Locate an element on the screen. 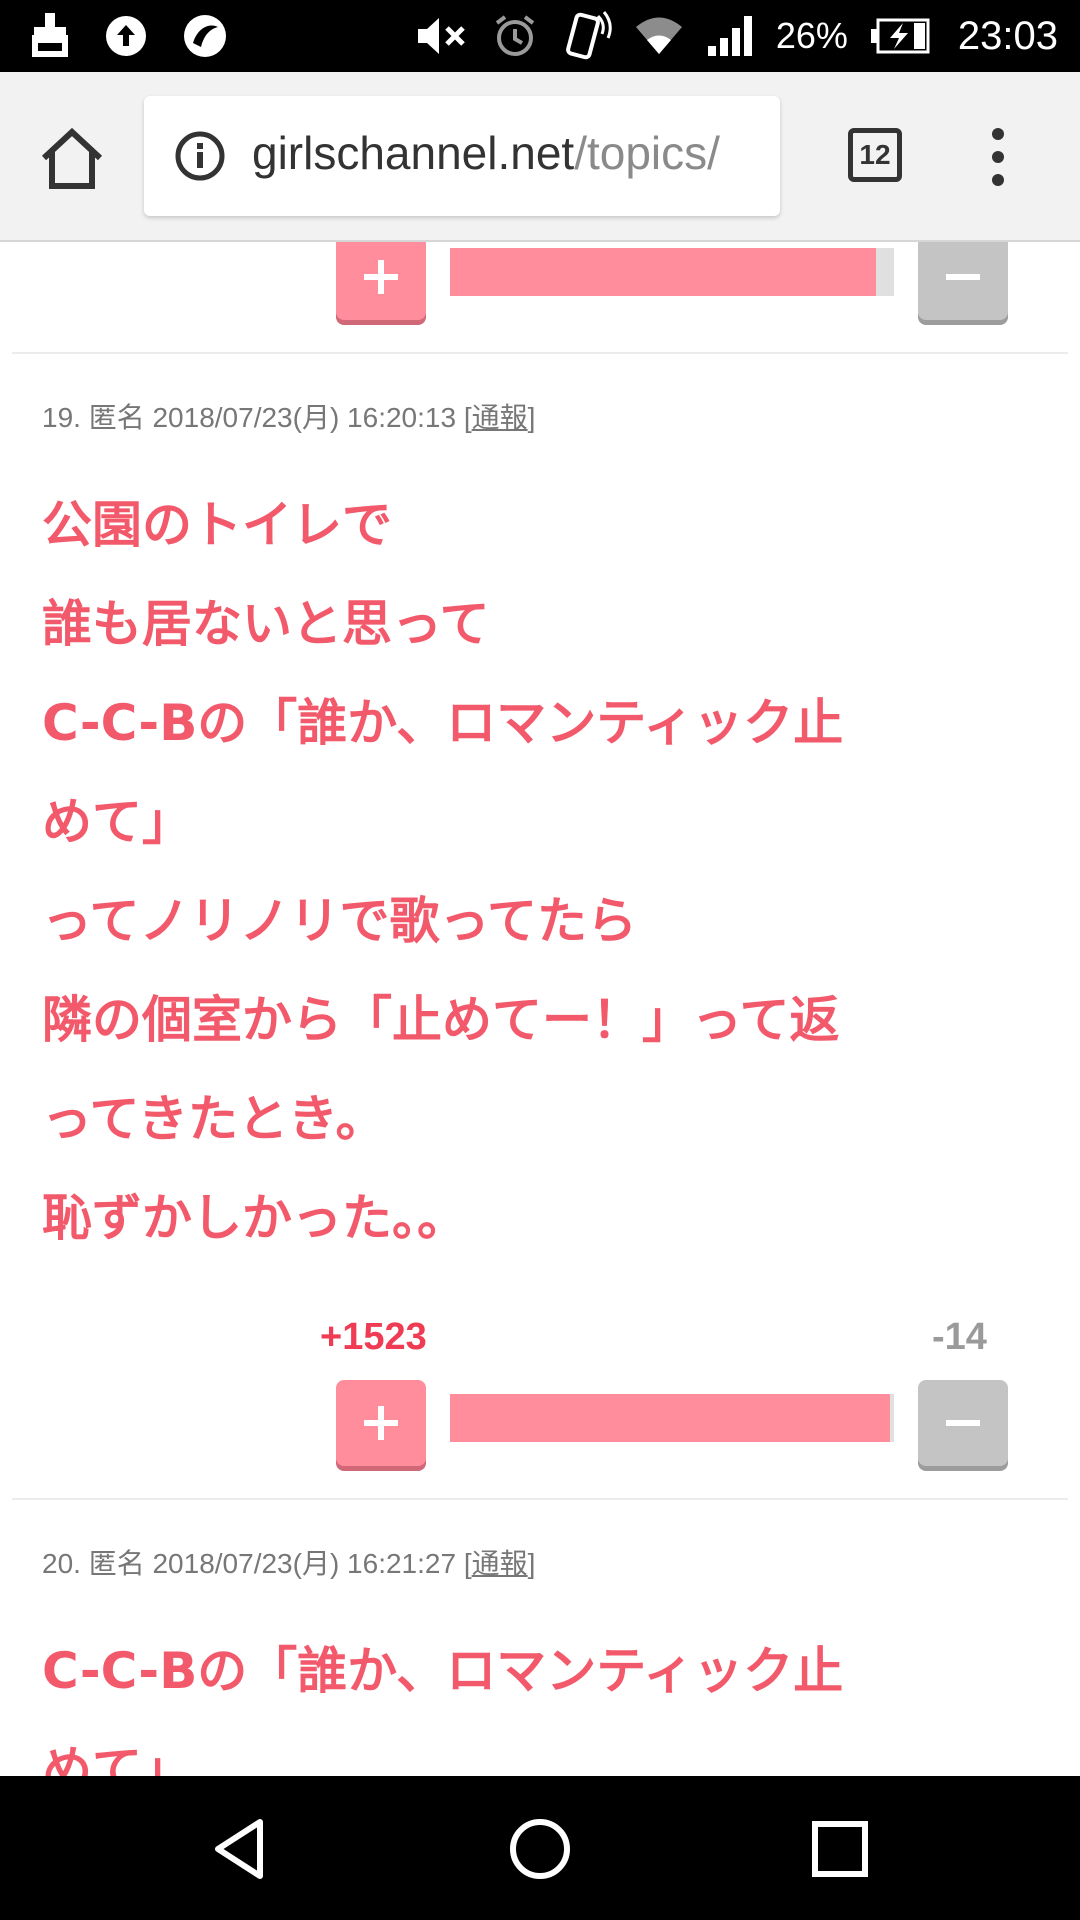 The width and height of the screenshot is (1080, 1920). upload-icon is located at coordinates (126, 36).